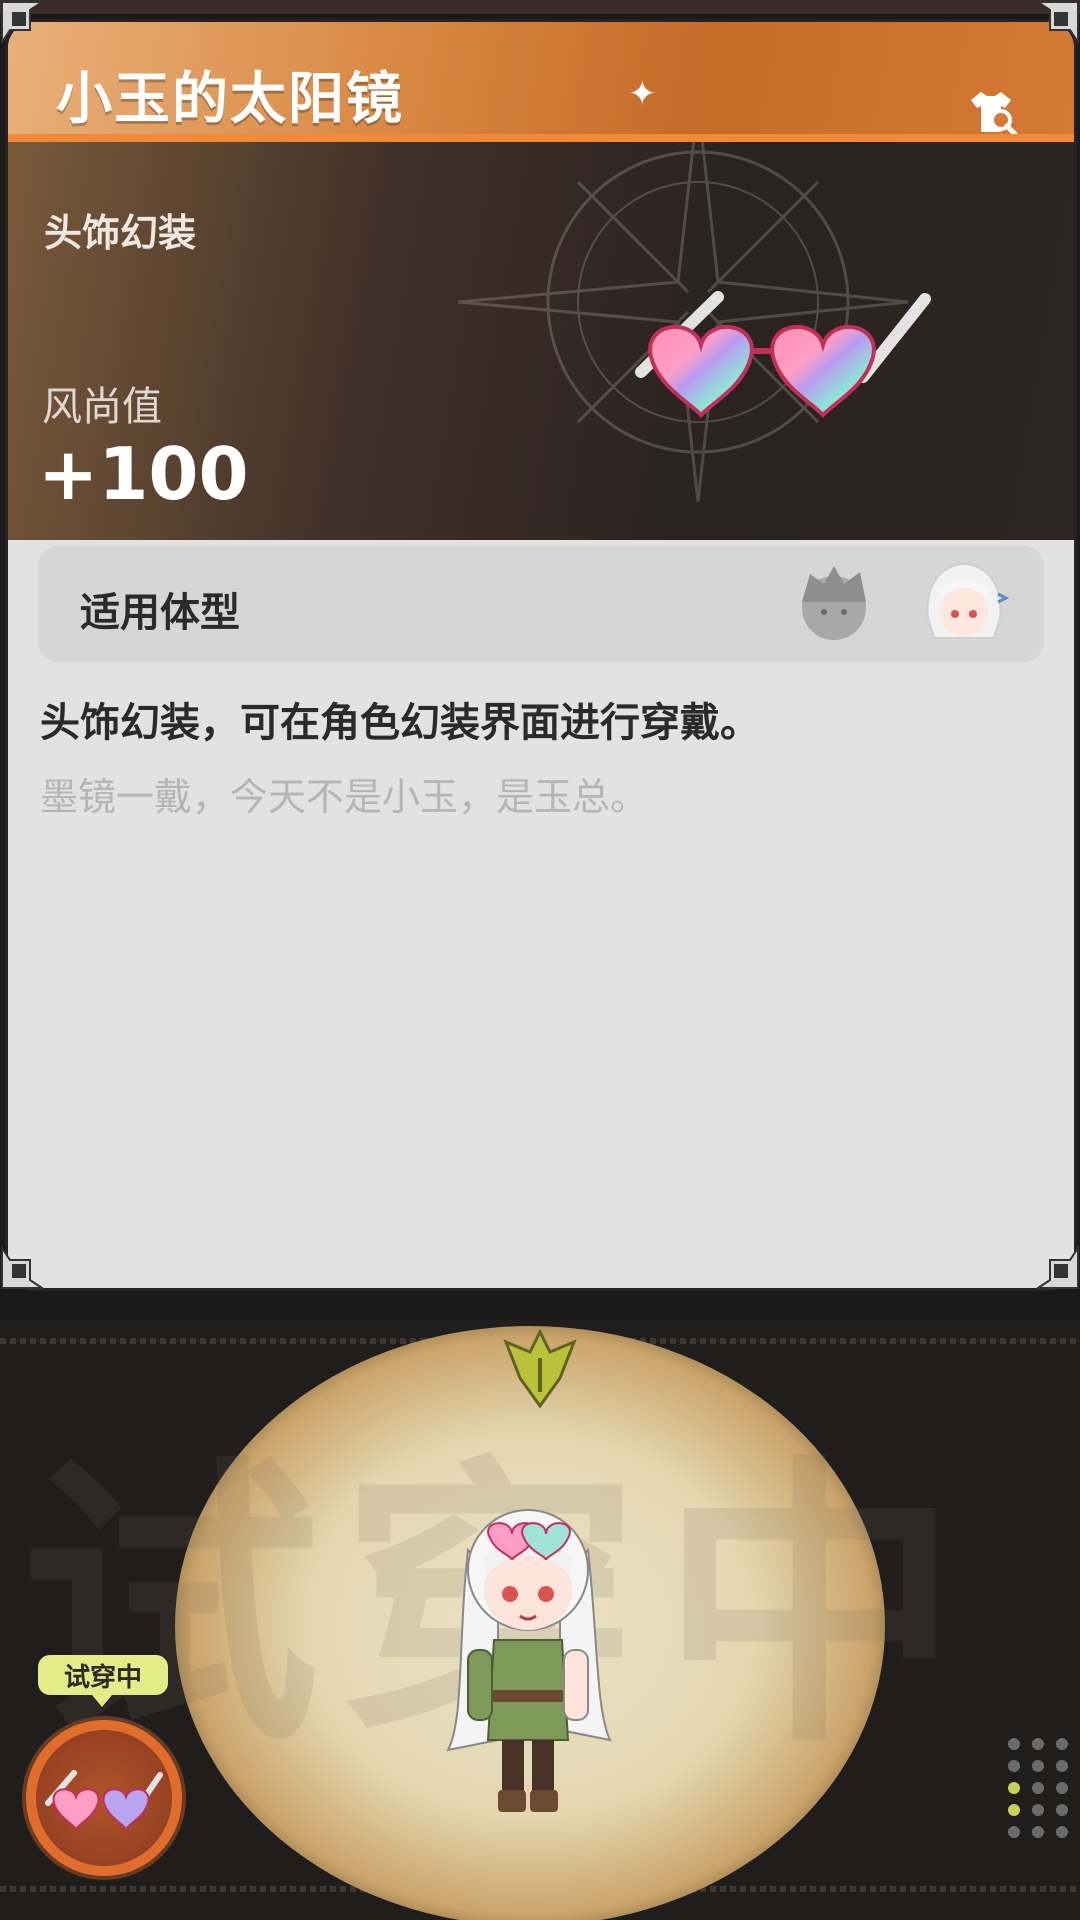 This screenshot has width=1080, height=1920. Describe the element at coordinates (540, 1368) in the screenshot. I see `arrow-down-icon` at that location.